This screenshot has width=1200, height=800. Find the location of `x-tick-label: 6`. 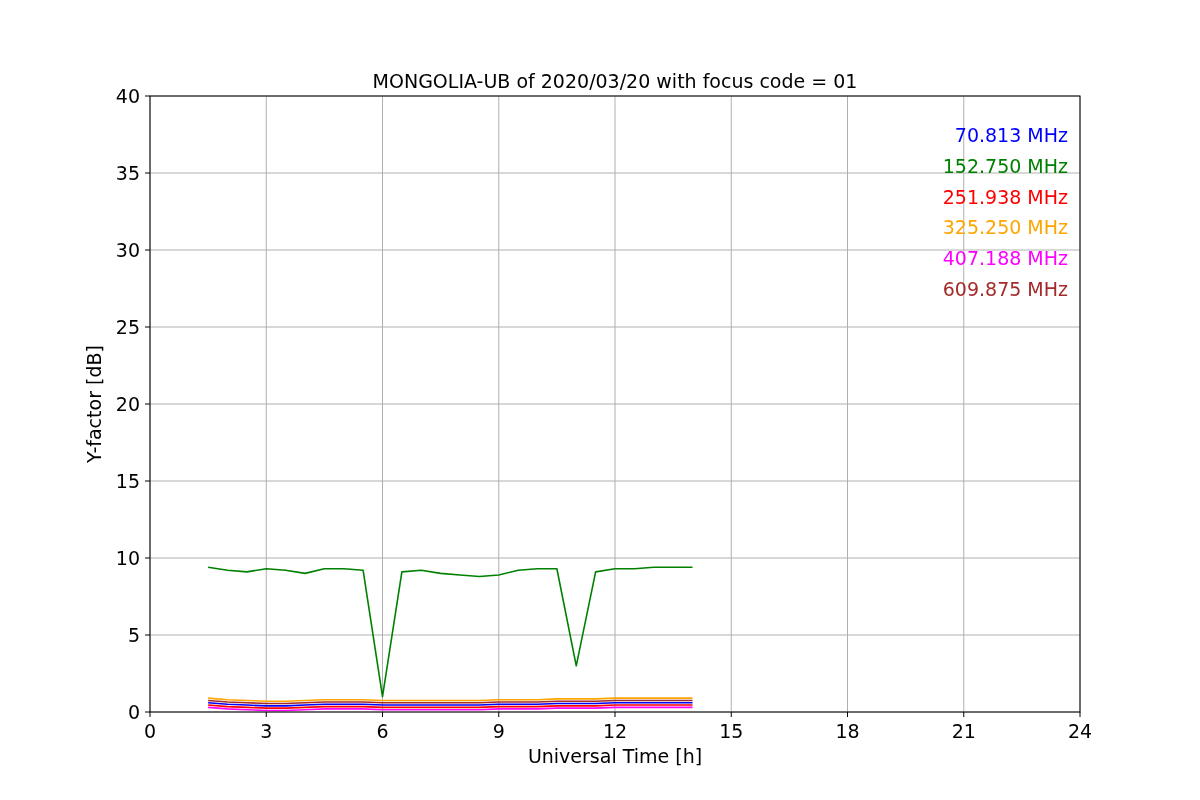

x-tick-label: 6 is located at coordinates (382, 731).